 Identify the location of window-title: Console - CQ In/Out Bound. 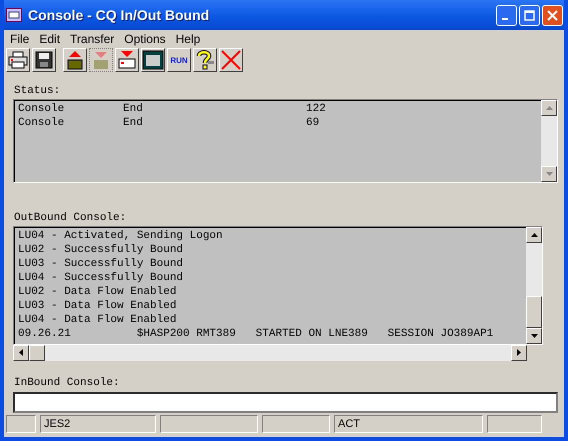
(119, 15).